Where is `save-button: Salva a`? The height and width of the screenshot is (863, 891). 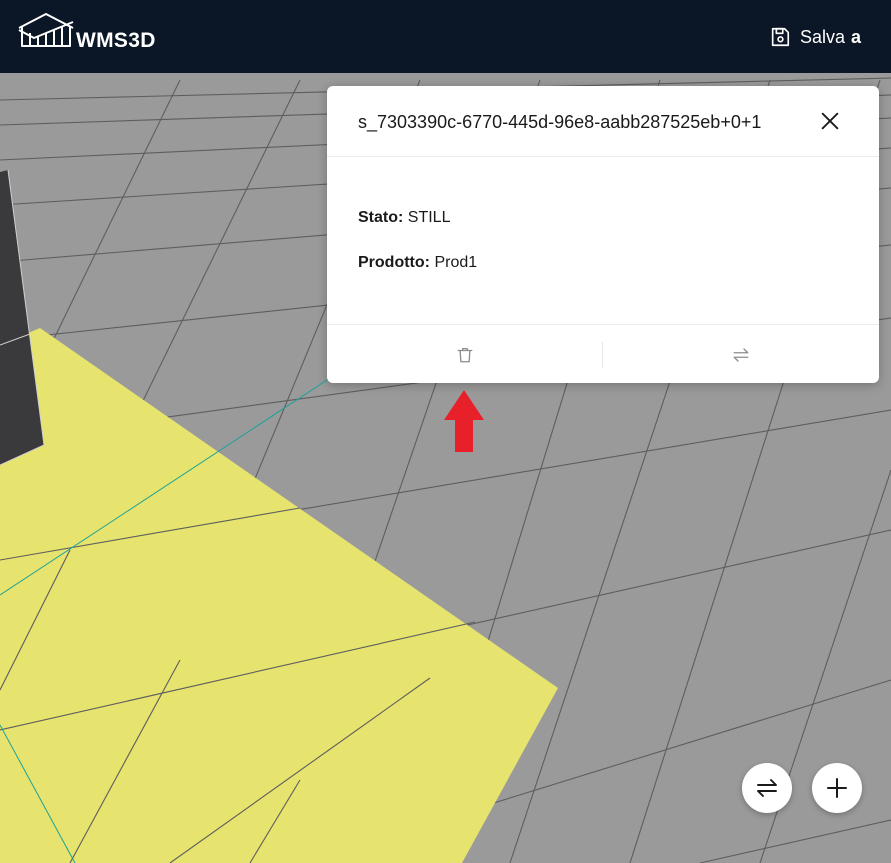 save-button: Salva a is located at coordinates (815, 37).